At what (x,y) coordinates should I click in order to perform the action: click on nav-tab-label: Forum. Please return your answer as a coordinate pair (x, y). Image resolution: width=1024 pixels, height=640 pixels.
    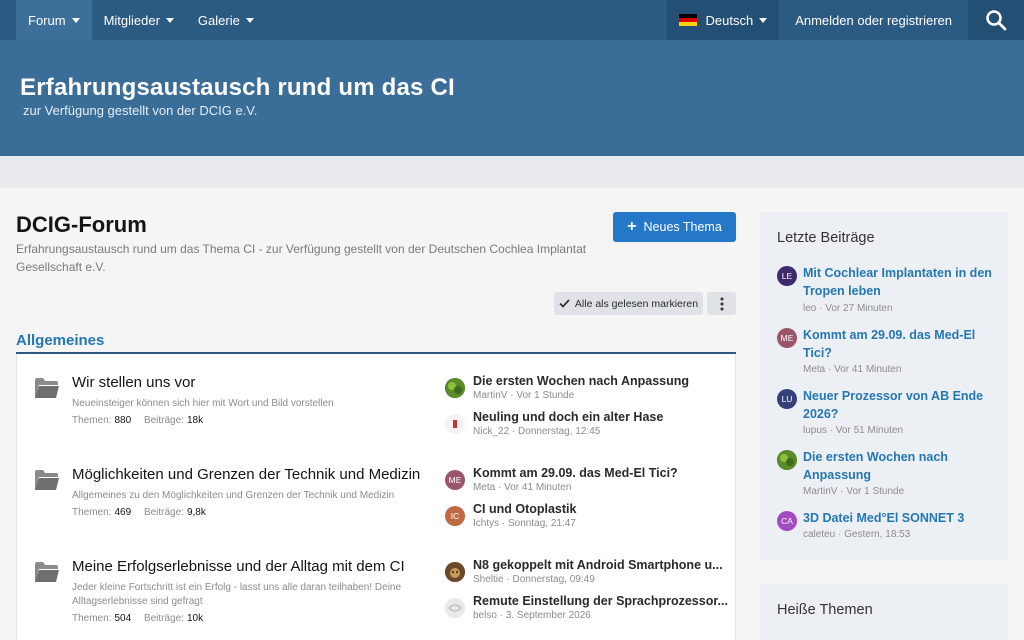
    Looking at the image, I should click on (47, 20).